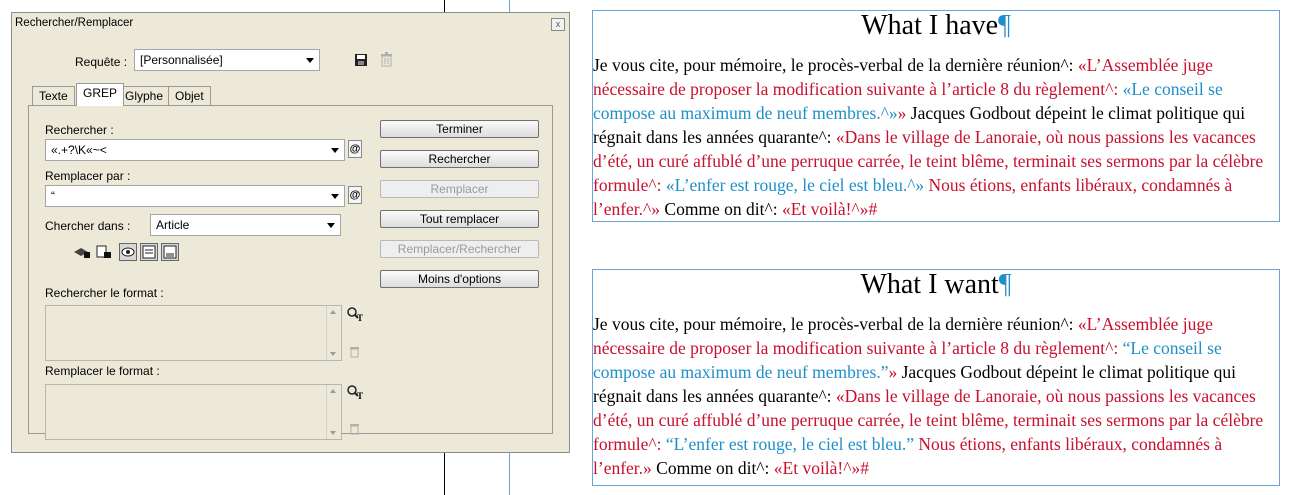 This screenshot has height=495, width=1292. I want to click on find-format-box, so click(193, 333).